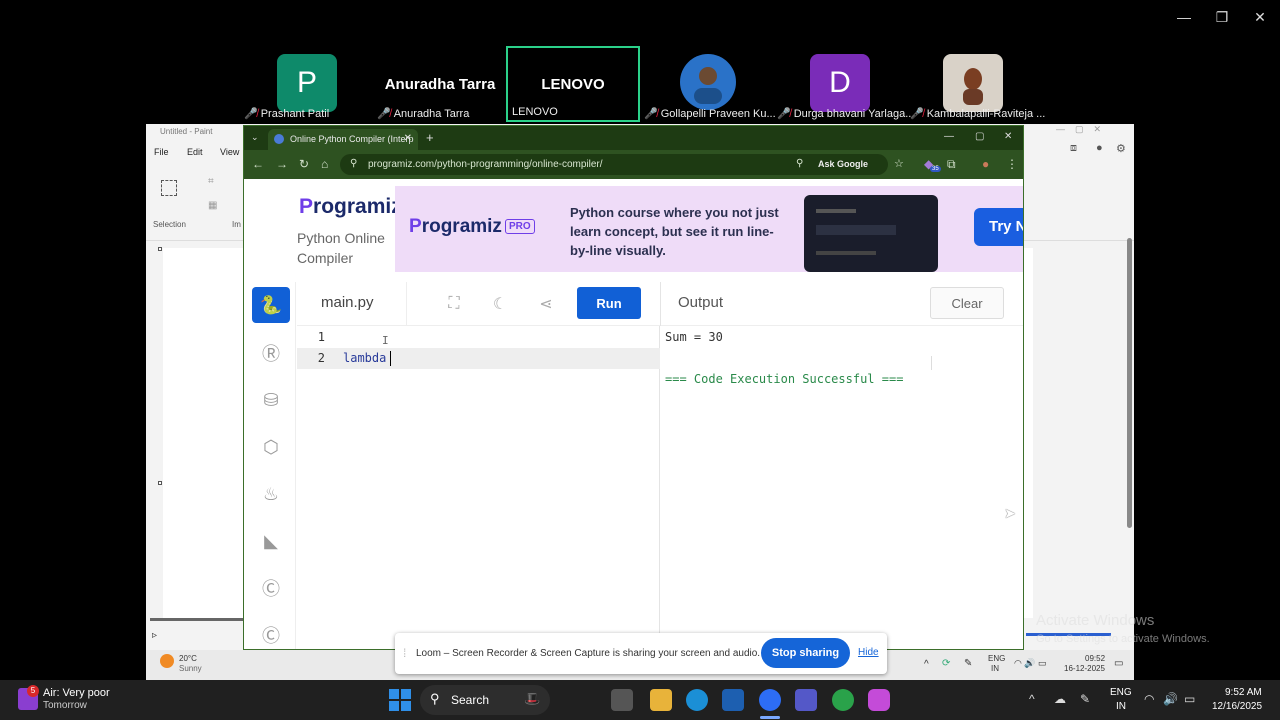 The image size is (1280, 720). Describe the element at coordinates (271, 353) in the screenshot. I see `r-language-icon: Ⓡ` at that location.